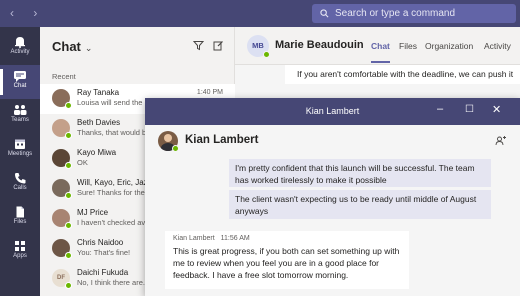 Image resolution: width=520 pixels, height=296 pixels. Describe the element at coordinates (20, 150) in the screenshot. I see `rail-item-meetings: Meetings` at that location.